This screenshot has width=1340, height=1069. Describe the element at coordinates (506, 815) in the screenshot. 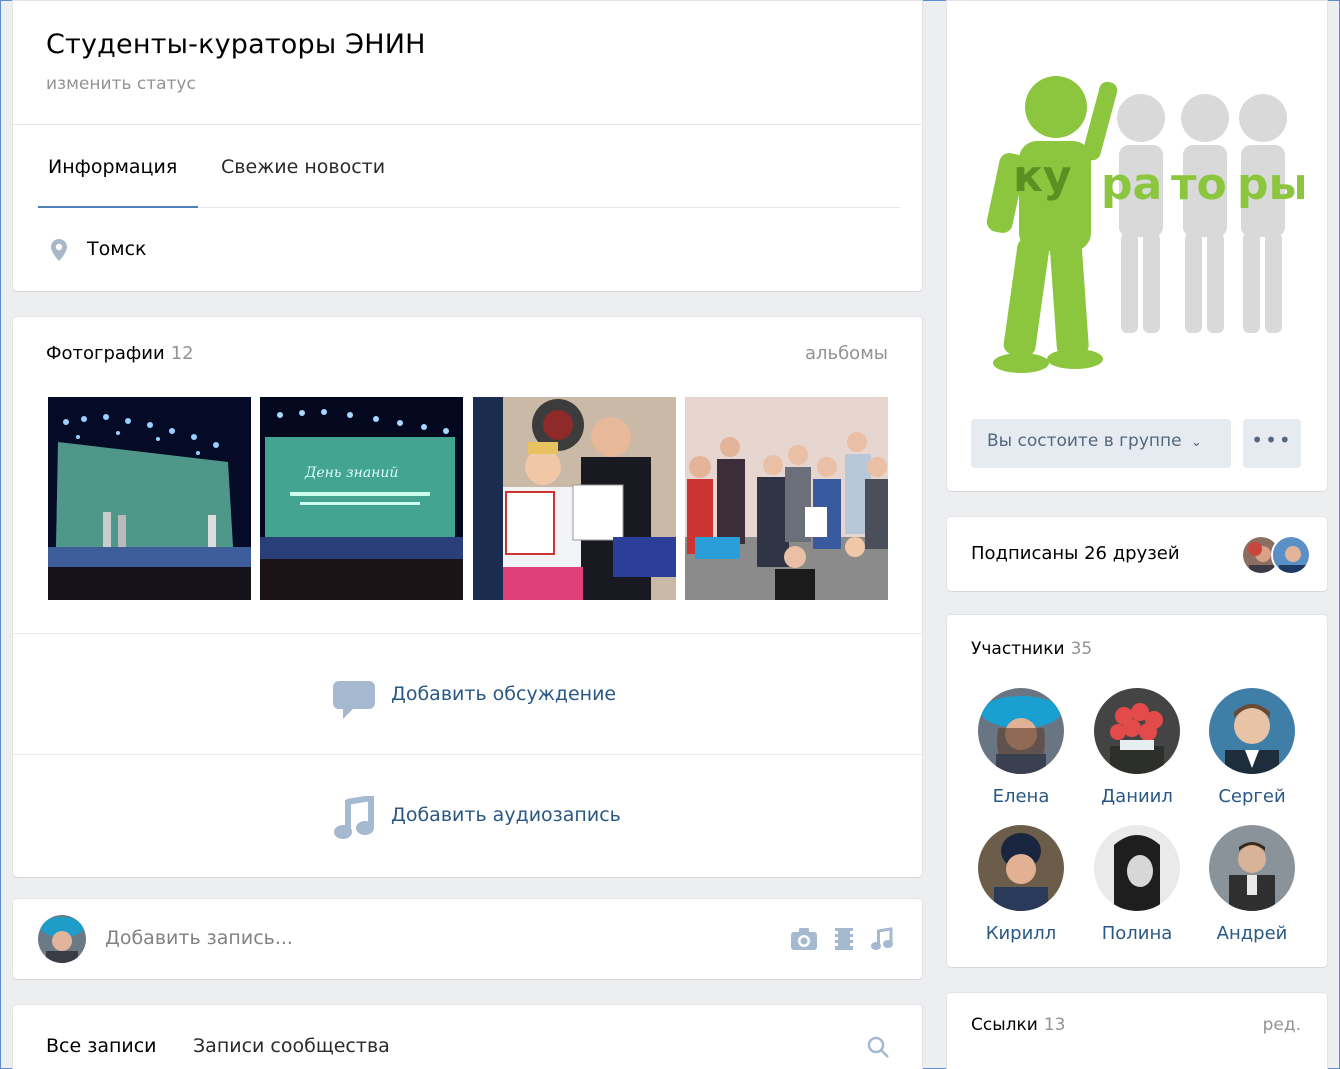

I see `add-audio-label: Добавить аудиозапись` at that location.